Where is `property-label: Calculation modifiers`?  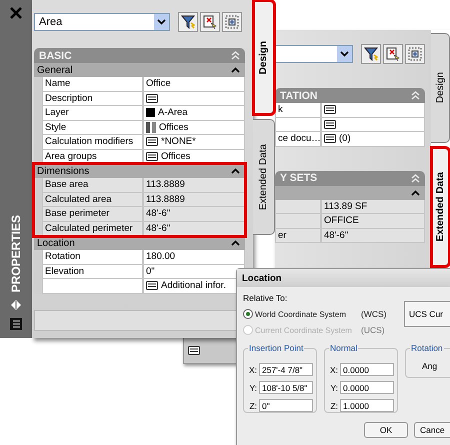 property-label: Calculation modifiers is located at coordinates (92, 142).